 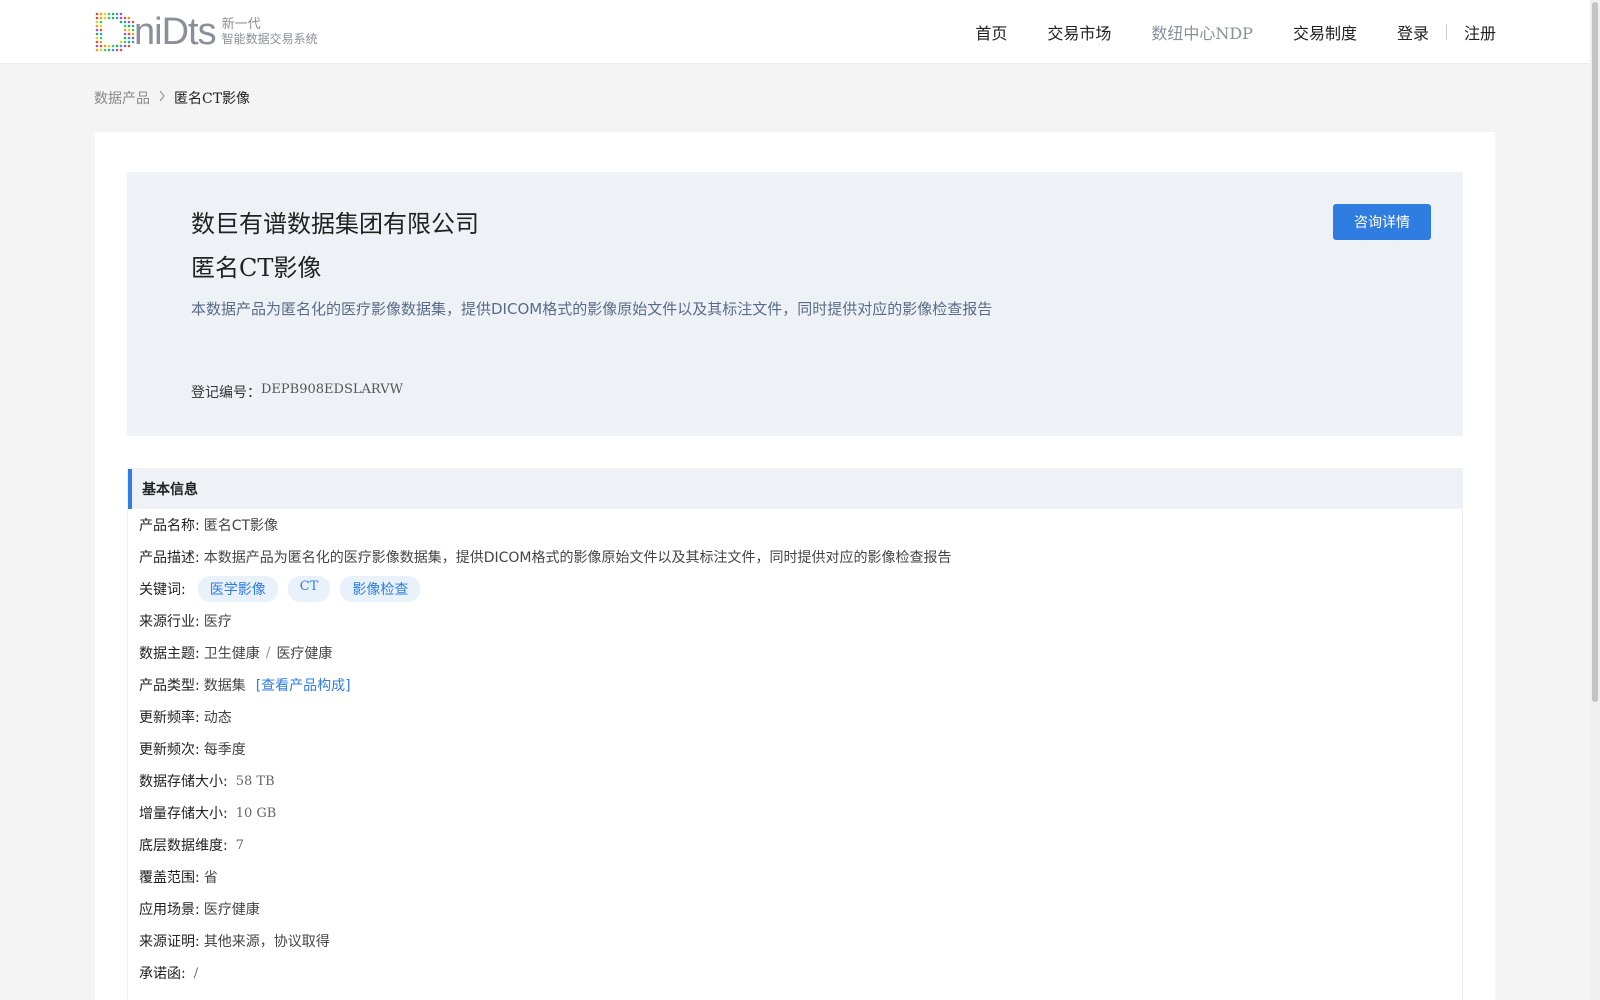 I want to click on nav-divider, so click(x=1446, y=32).